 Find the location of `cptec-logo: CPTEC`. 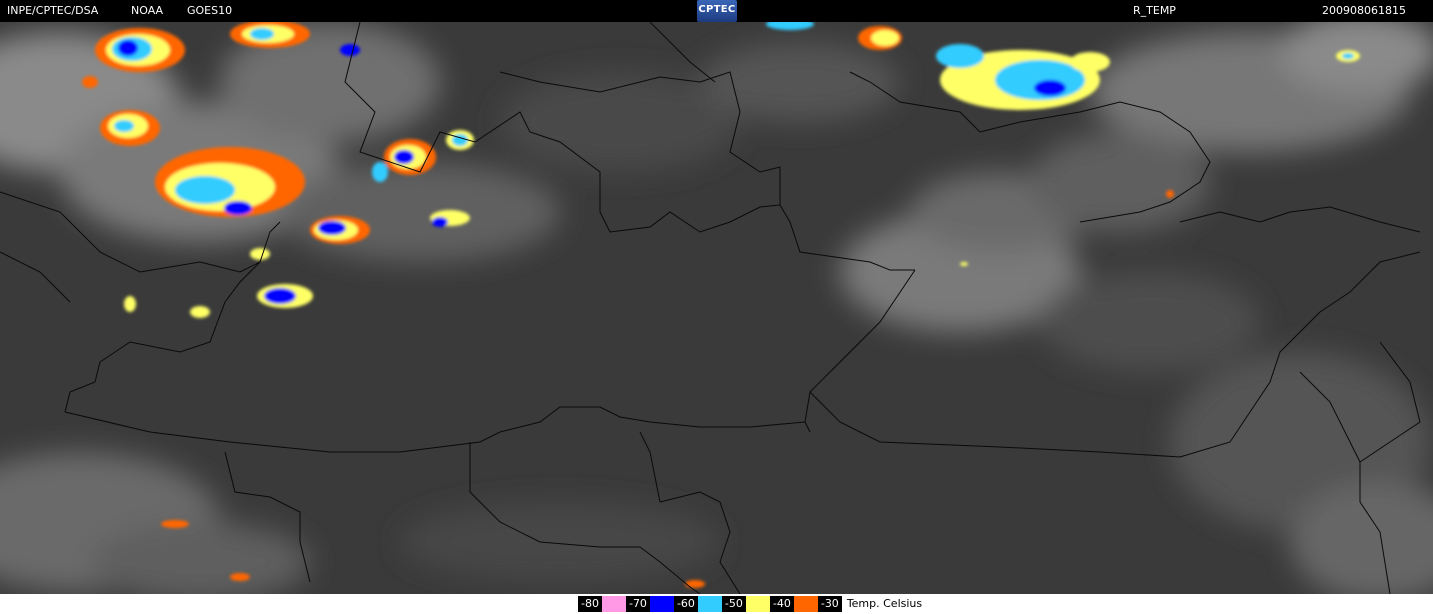

cptec-logo: CPTEC is located at coordinates (717, 11).